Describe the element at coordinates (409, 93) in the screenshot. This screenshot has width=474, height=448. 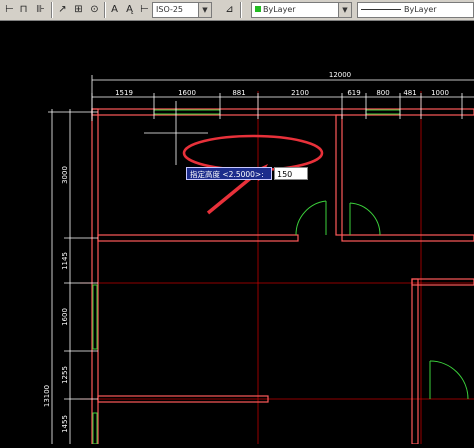
I see `dim-label: 481` at that location.